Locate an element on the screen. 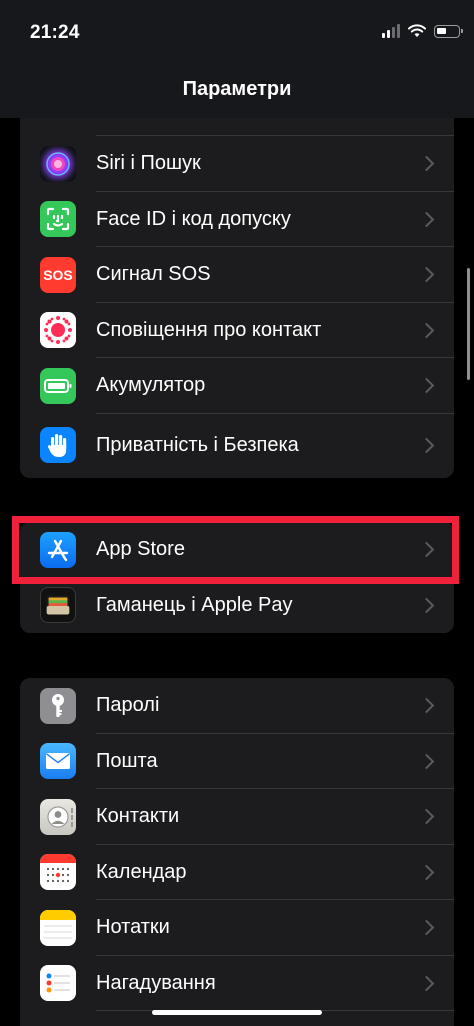 This screenshot has height=1026, width=474. settings-row-contacts: Контакти is located at coordinates (237, 817).